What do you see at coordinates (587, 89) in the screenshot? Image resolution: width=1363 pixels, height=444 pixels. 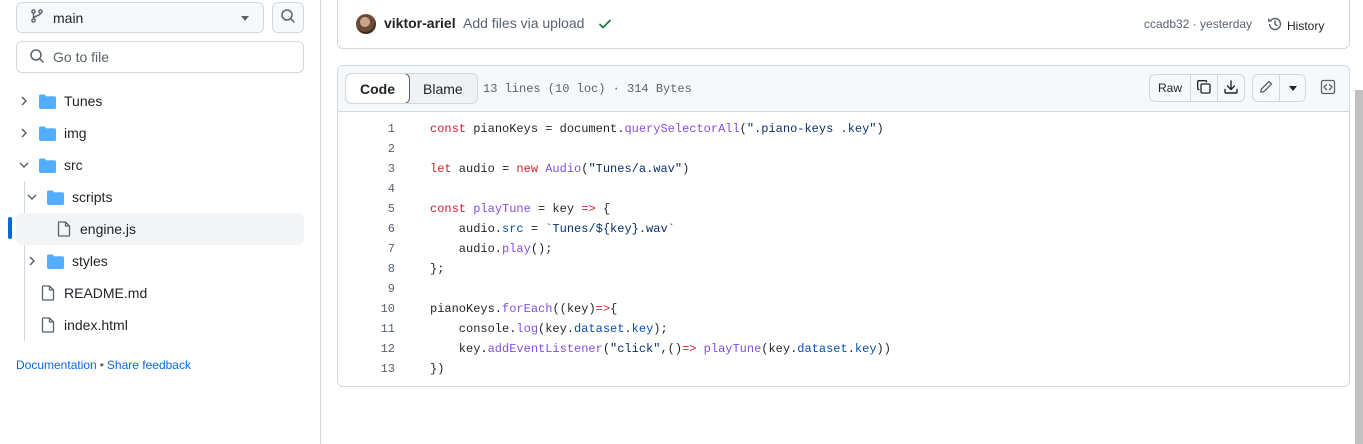 I see `file-info: 13 lines (10 loc) · 314 Bytes` at bounding box center [587, 89].